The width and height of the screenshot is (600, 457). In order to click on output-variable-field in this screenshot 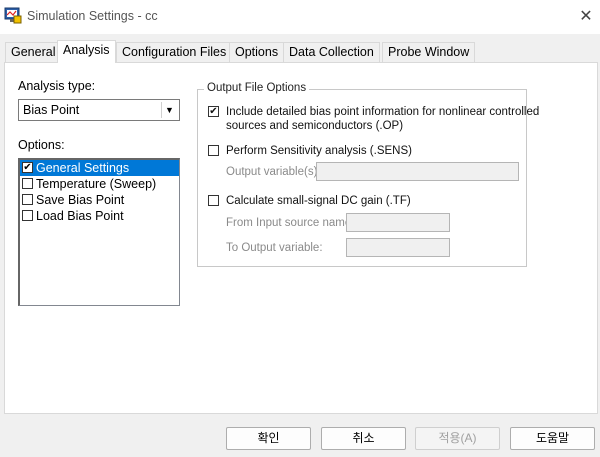, I will do `click(417, 171)`.